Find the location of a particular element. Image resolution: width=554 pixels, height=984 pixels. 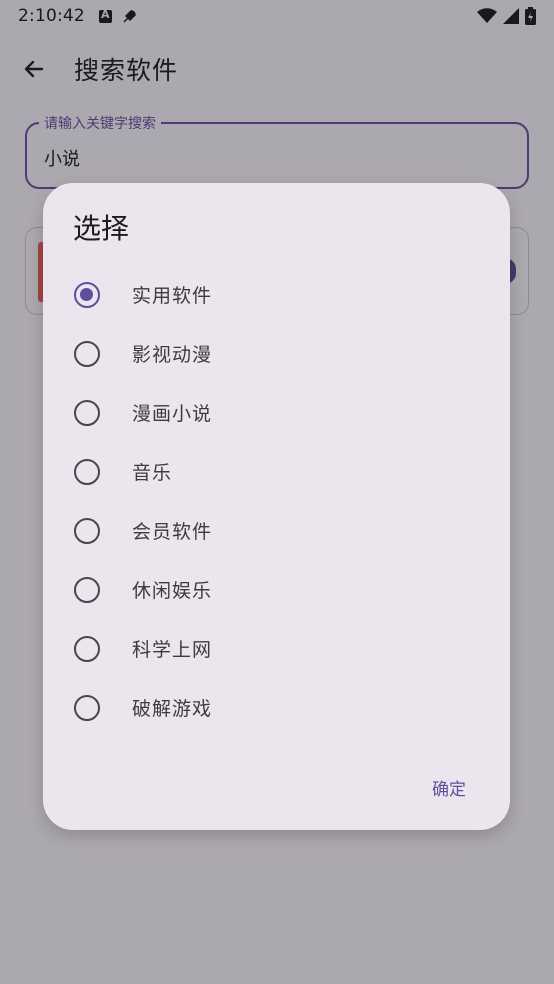

status-bar: 2:10:42 is located at coordinates (277, 16).